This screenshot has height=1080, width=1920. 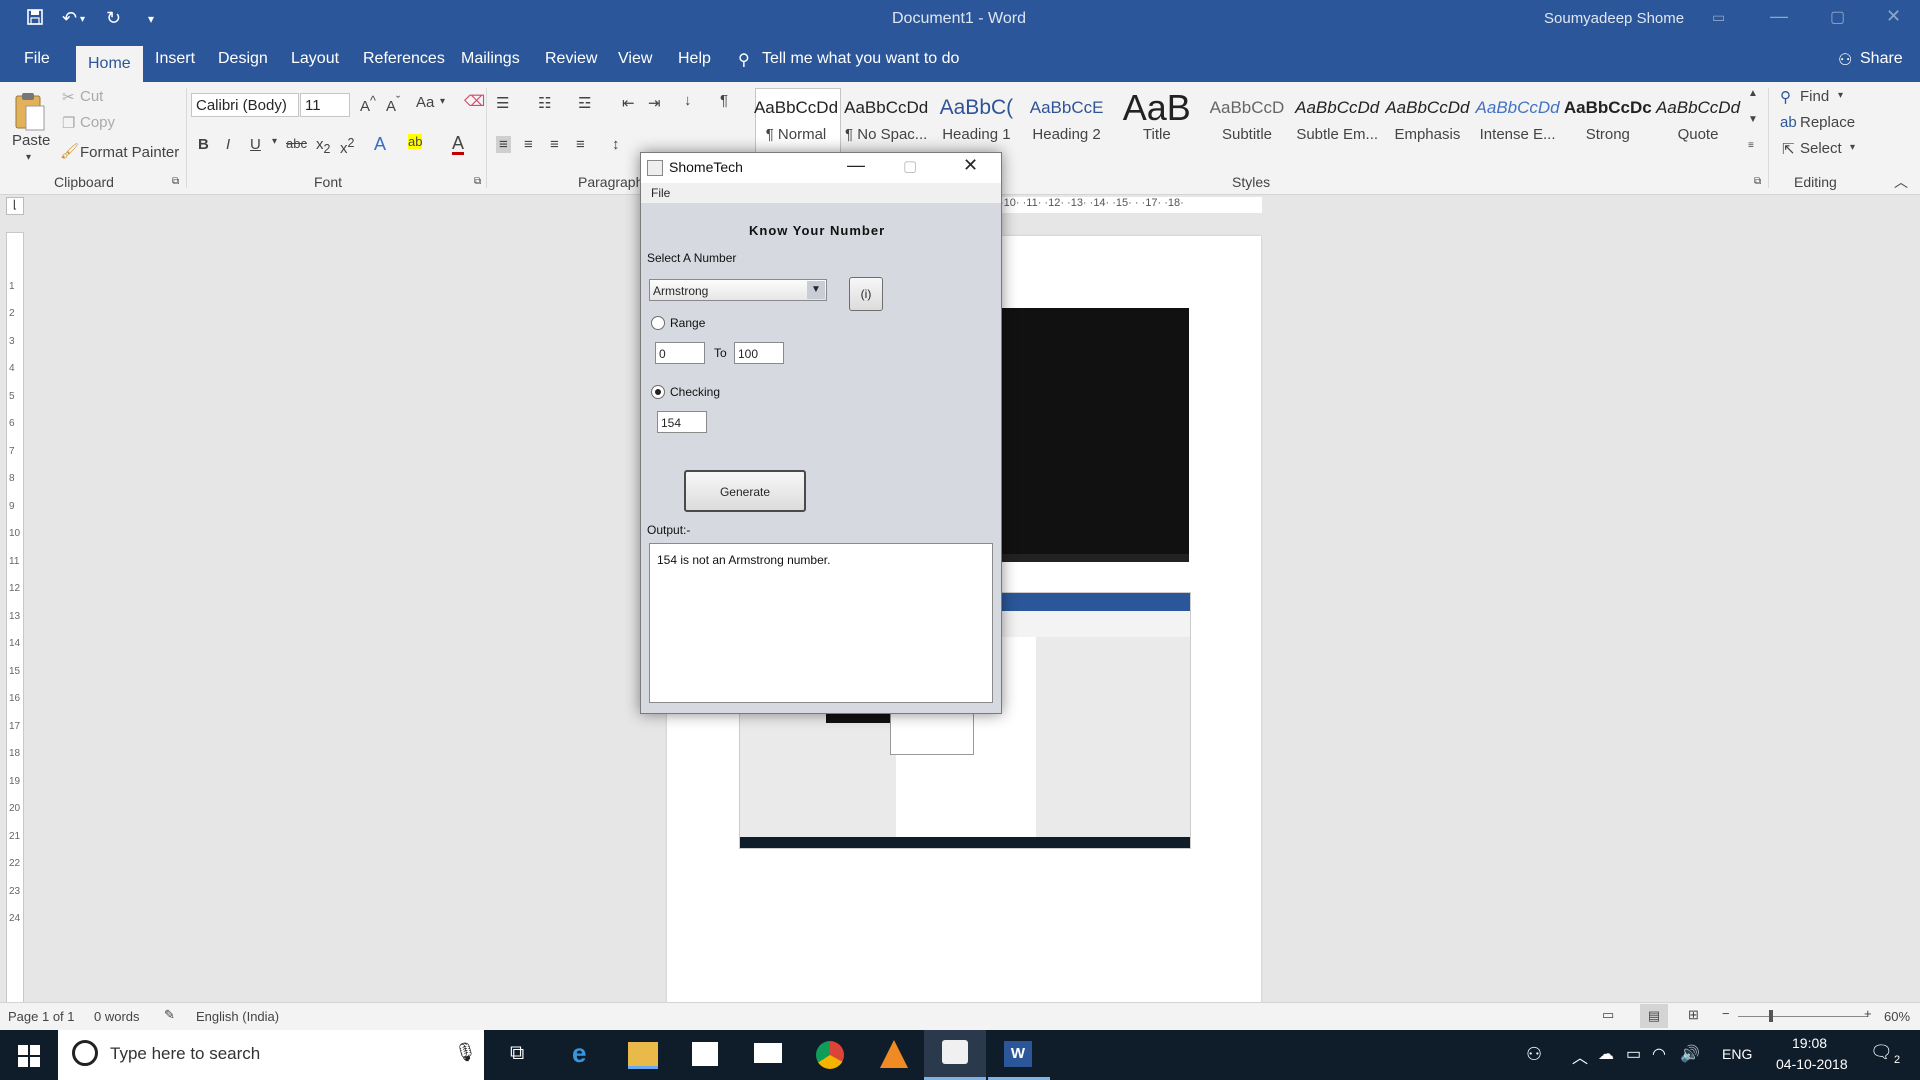 I want to click on tab-review: Review, so click(x=571, y=59).